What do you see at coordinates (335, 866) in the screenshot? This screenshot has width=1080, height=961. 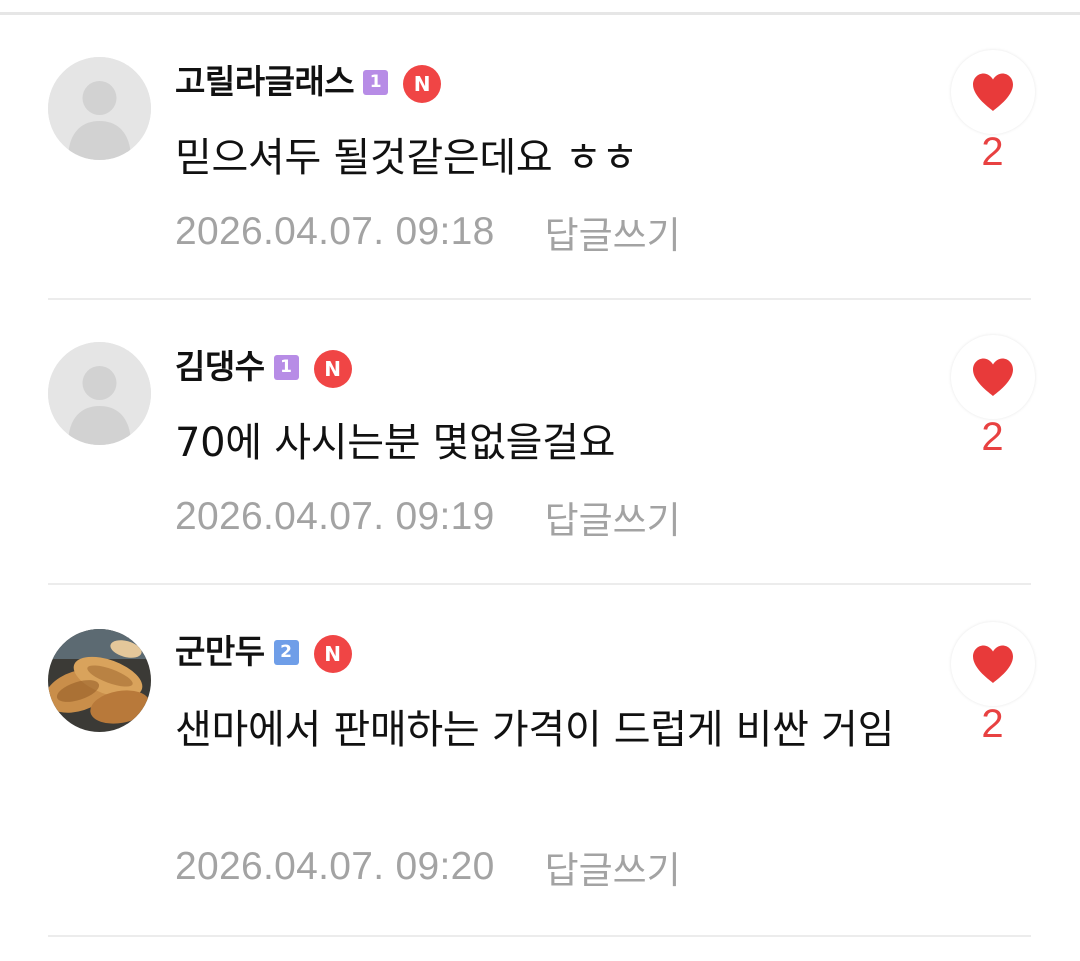 I see `timestamp: 2026.04.07. 09:20` at bounding box center [335, 866].